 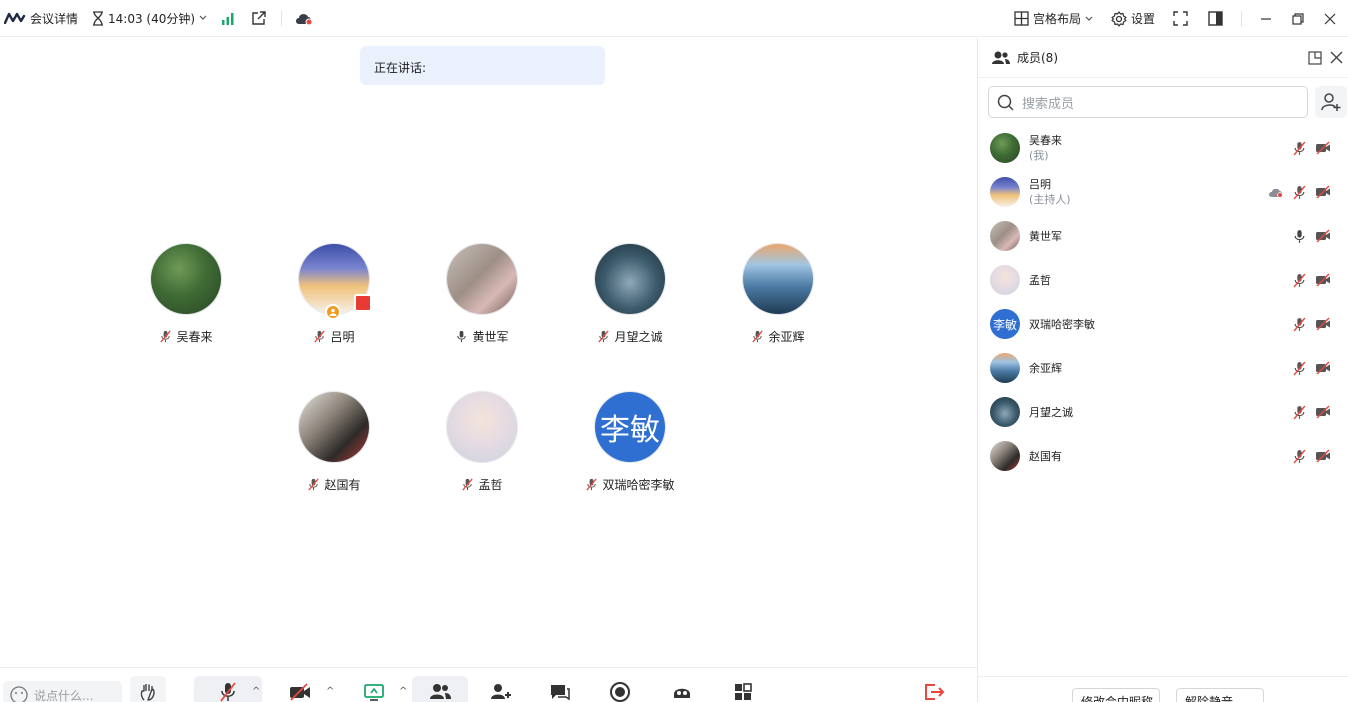 I want to click on share-options-caret-icon: ^, so click(x=403, y=691).